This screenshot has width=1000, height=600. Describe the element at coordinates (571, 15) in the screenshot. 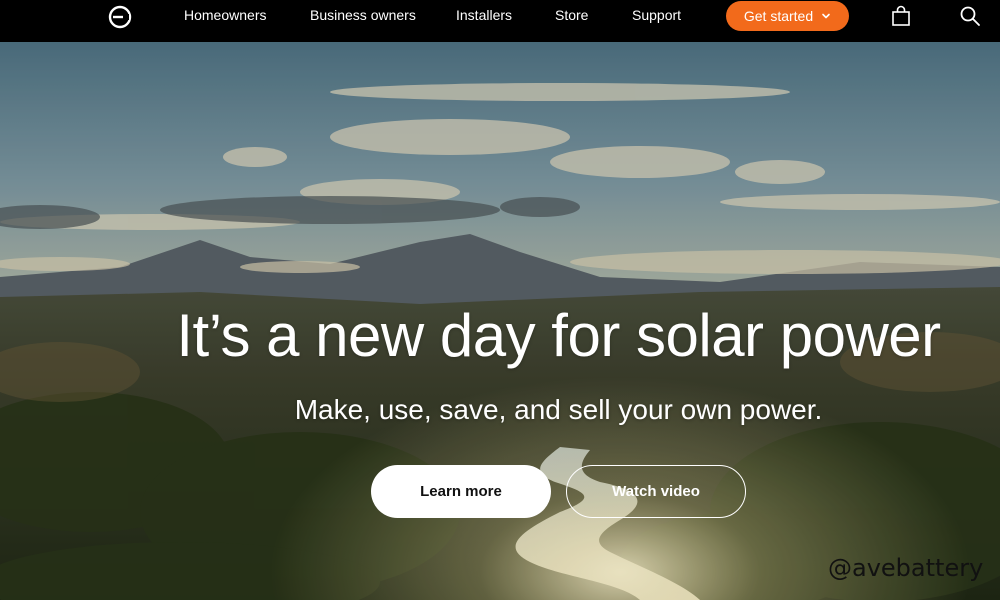

I see `nav-link-store: Store` at that location.